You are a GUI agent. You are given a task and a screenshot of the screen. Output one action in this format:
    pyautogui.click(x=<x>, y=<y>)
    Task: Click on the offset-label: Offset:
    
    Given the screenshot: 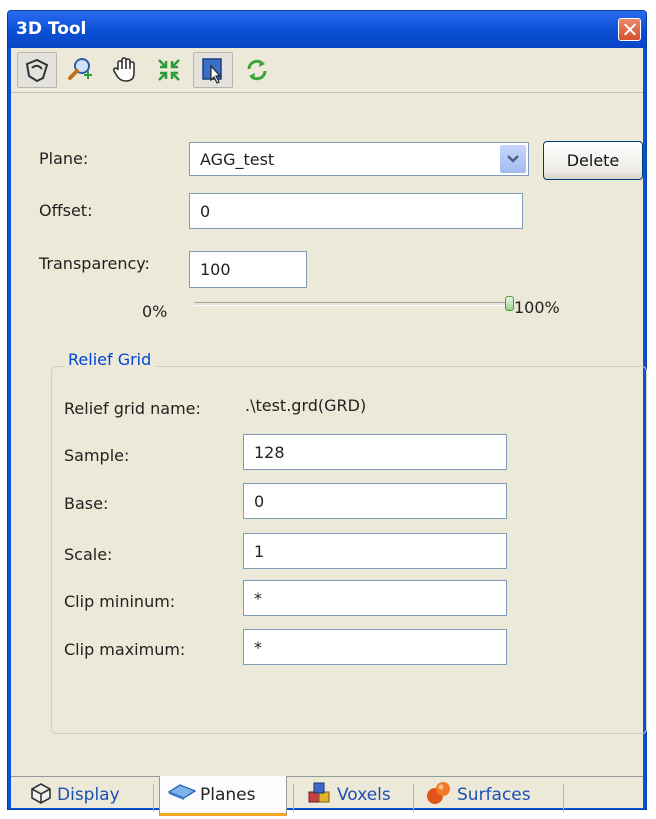 What is the action you would take?
    pyautogui.click(x=66, y=210)
    